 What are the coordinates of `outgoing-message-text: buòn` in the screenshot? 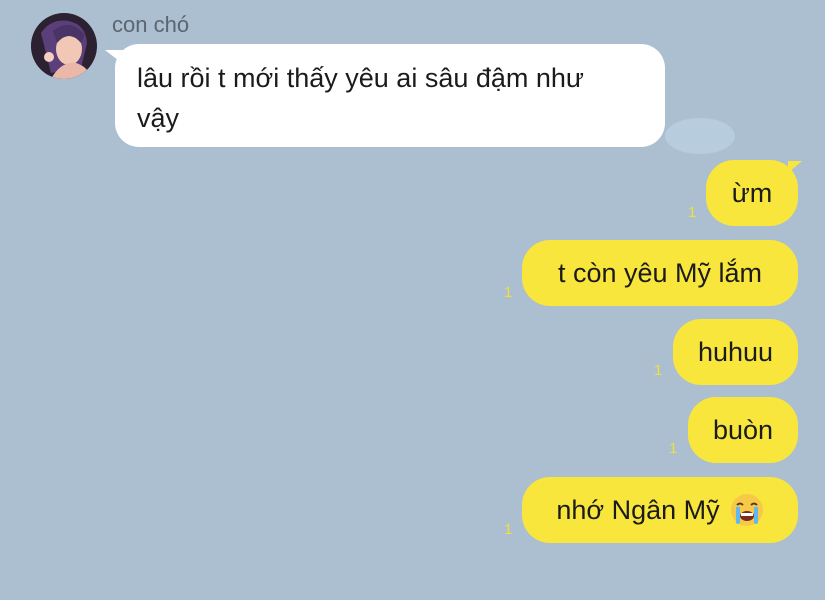 It's located at (743, 429).